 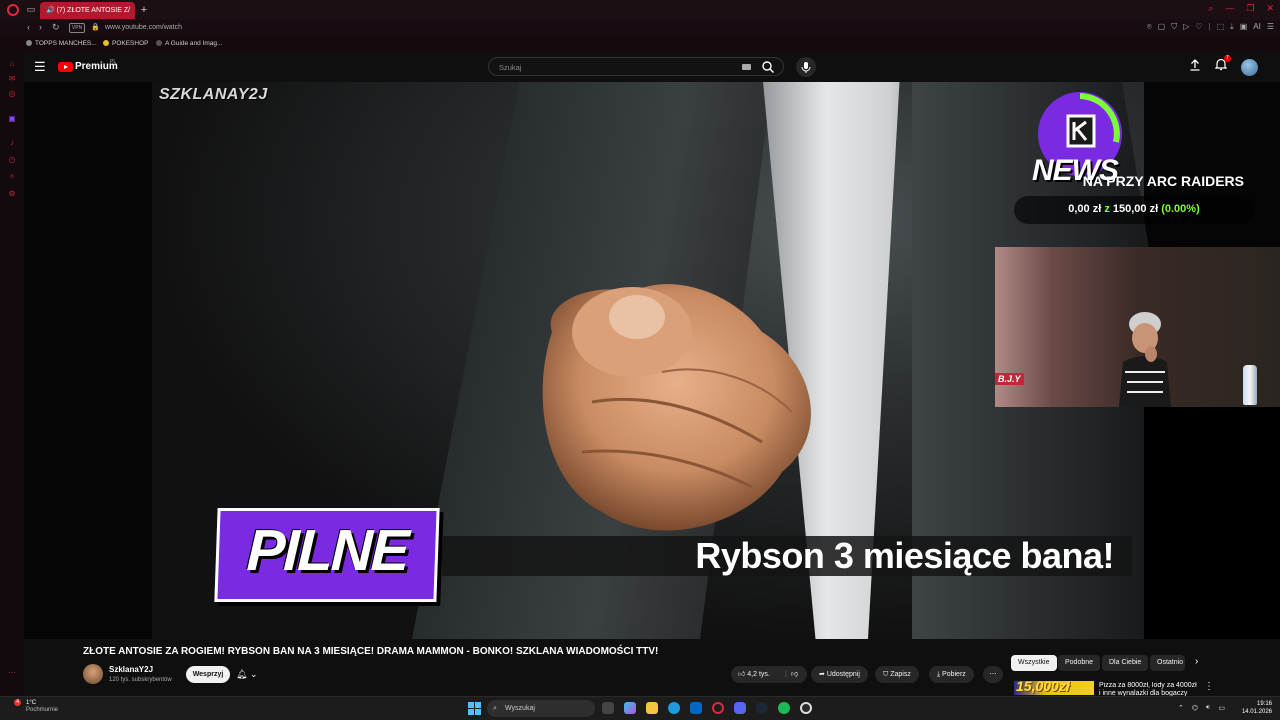 I want to click on sidebar-messenger-icon: ✉, so click(x=12, y=79).